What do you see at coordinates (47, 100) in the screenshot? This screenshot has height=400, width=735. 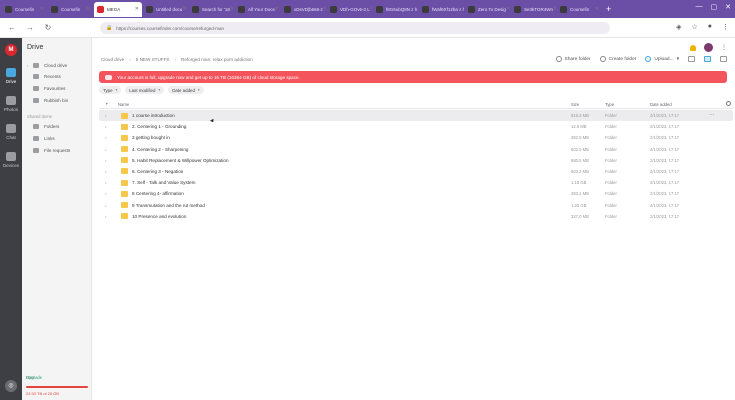 I see `sidebar-item-rubbish-bin: Rubbish bin` at bounding box center [47, 100].